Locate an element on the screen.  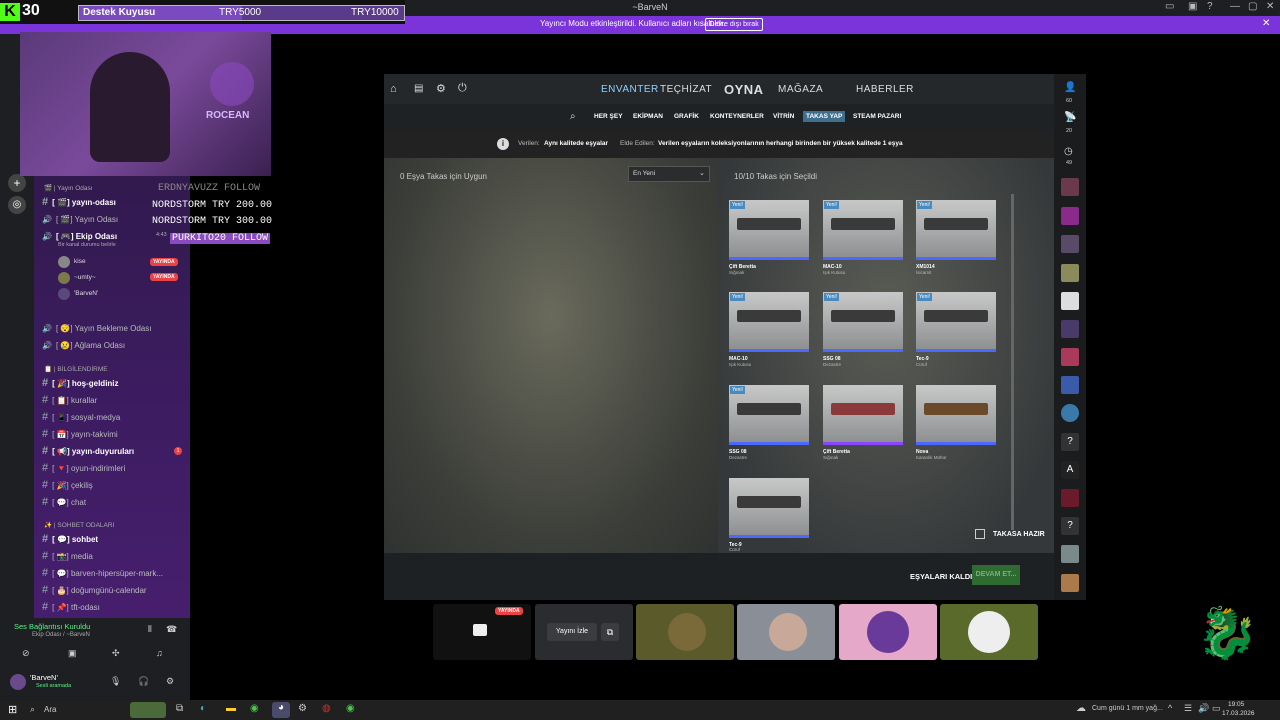
voice-user: ~umty~ is located at coordinates (85, 277).